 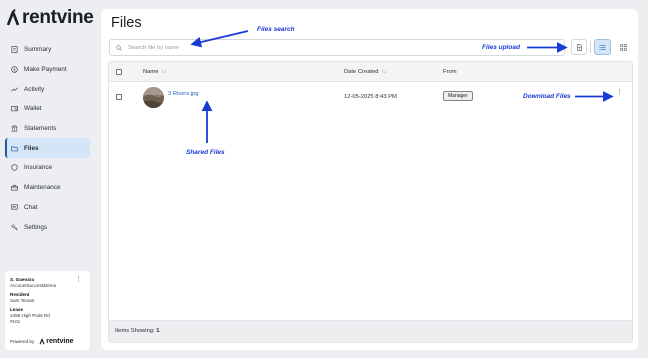 I want to click on grid-view-button, so click(x=623, y=47).